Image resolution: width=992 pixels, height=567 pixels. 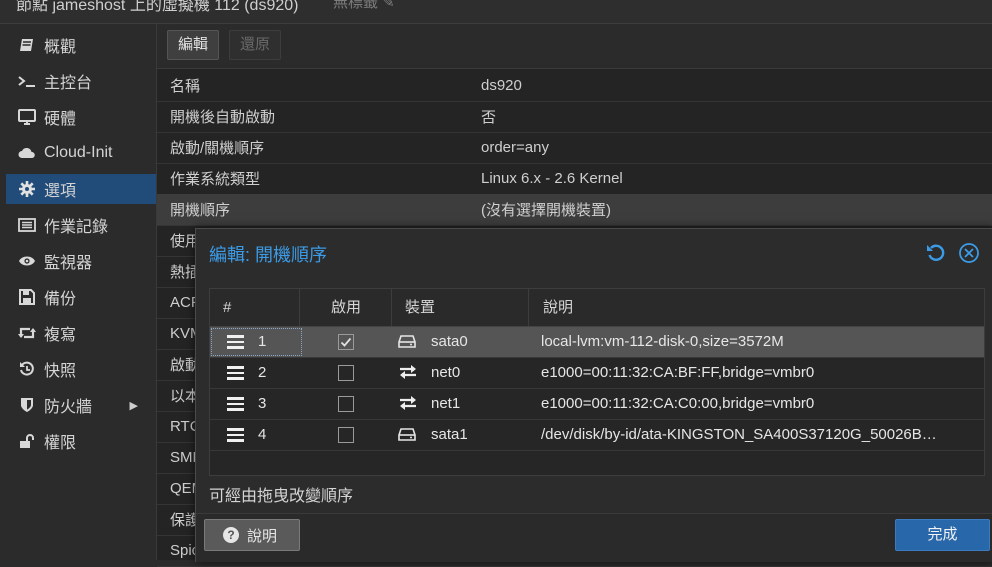 I want to click on retweet-icon, so click(x=27, y=333).